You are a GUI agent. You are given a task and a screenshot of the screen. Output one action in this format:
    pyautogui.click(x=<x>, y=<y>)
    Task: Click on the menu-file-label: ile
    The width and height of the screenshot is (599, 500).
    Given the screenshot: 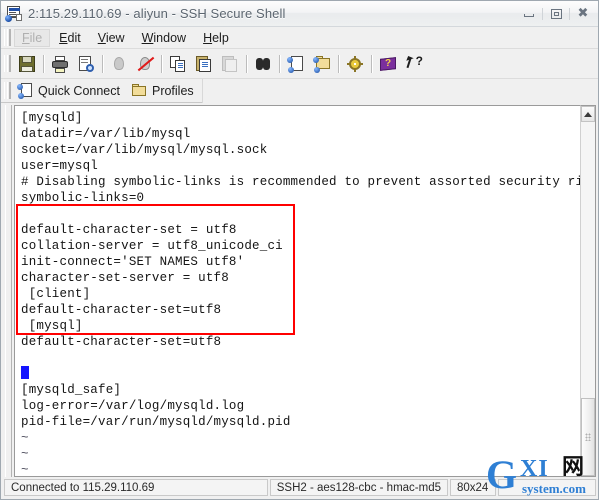 What is the action you would take?
    pyautogui.click(x=36, y=37)
    